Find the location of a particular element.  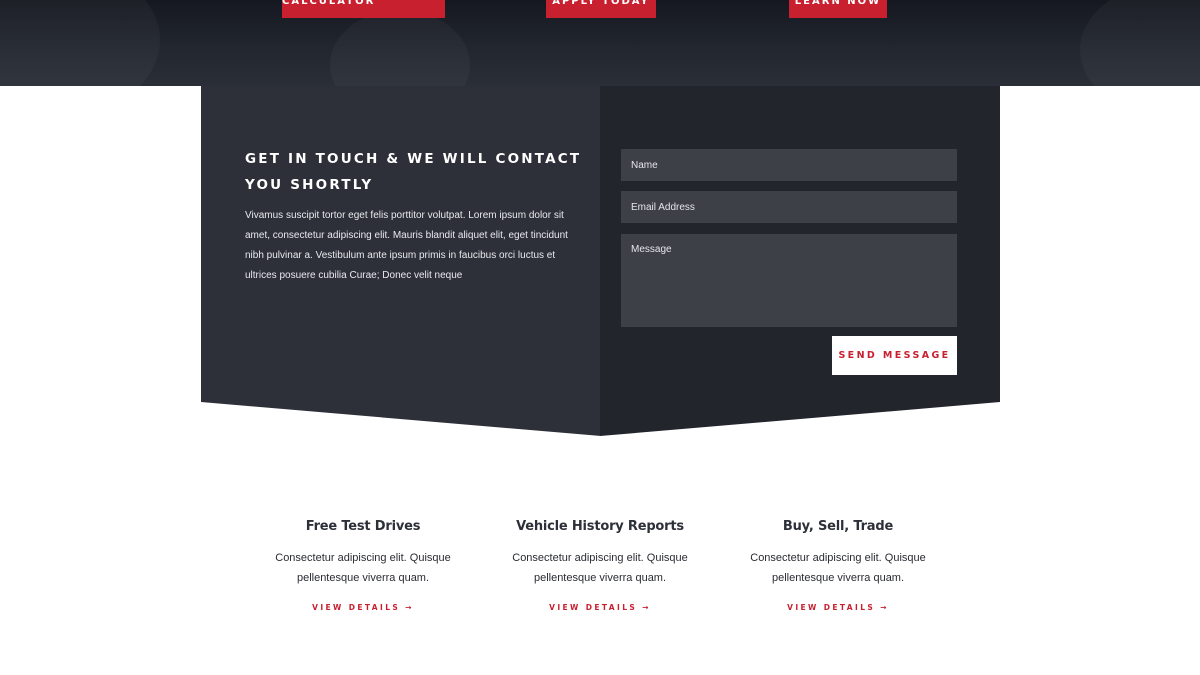

hero-section: PAYMENT CALCULATOR APPLY TODAY LEARN NOW is located at coordinates (600, 43).